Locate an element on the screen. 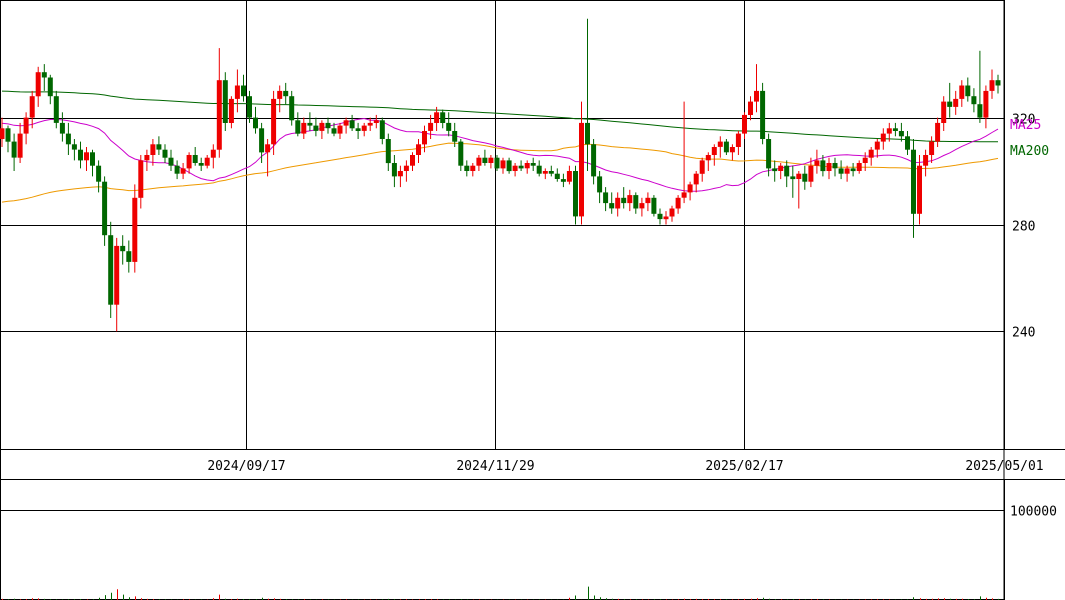 The height and width of the screenshot is (600, 1065). volume-tick-label: 100000 is located at coordinates (1033, 512).